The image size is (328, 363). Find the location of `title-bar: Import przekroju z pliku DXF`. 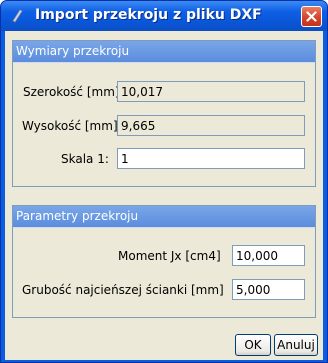

title-bar: Import przekroju z pliku DXF is located at coordinates (164, 16).